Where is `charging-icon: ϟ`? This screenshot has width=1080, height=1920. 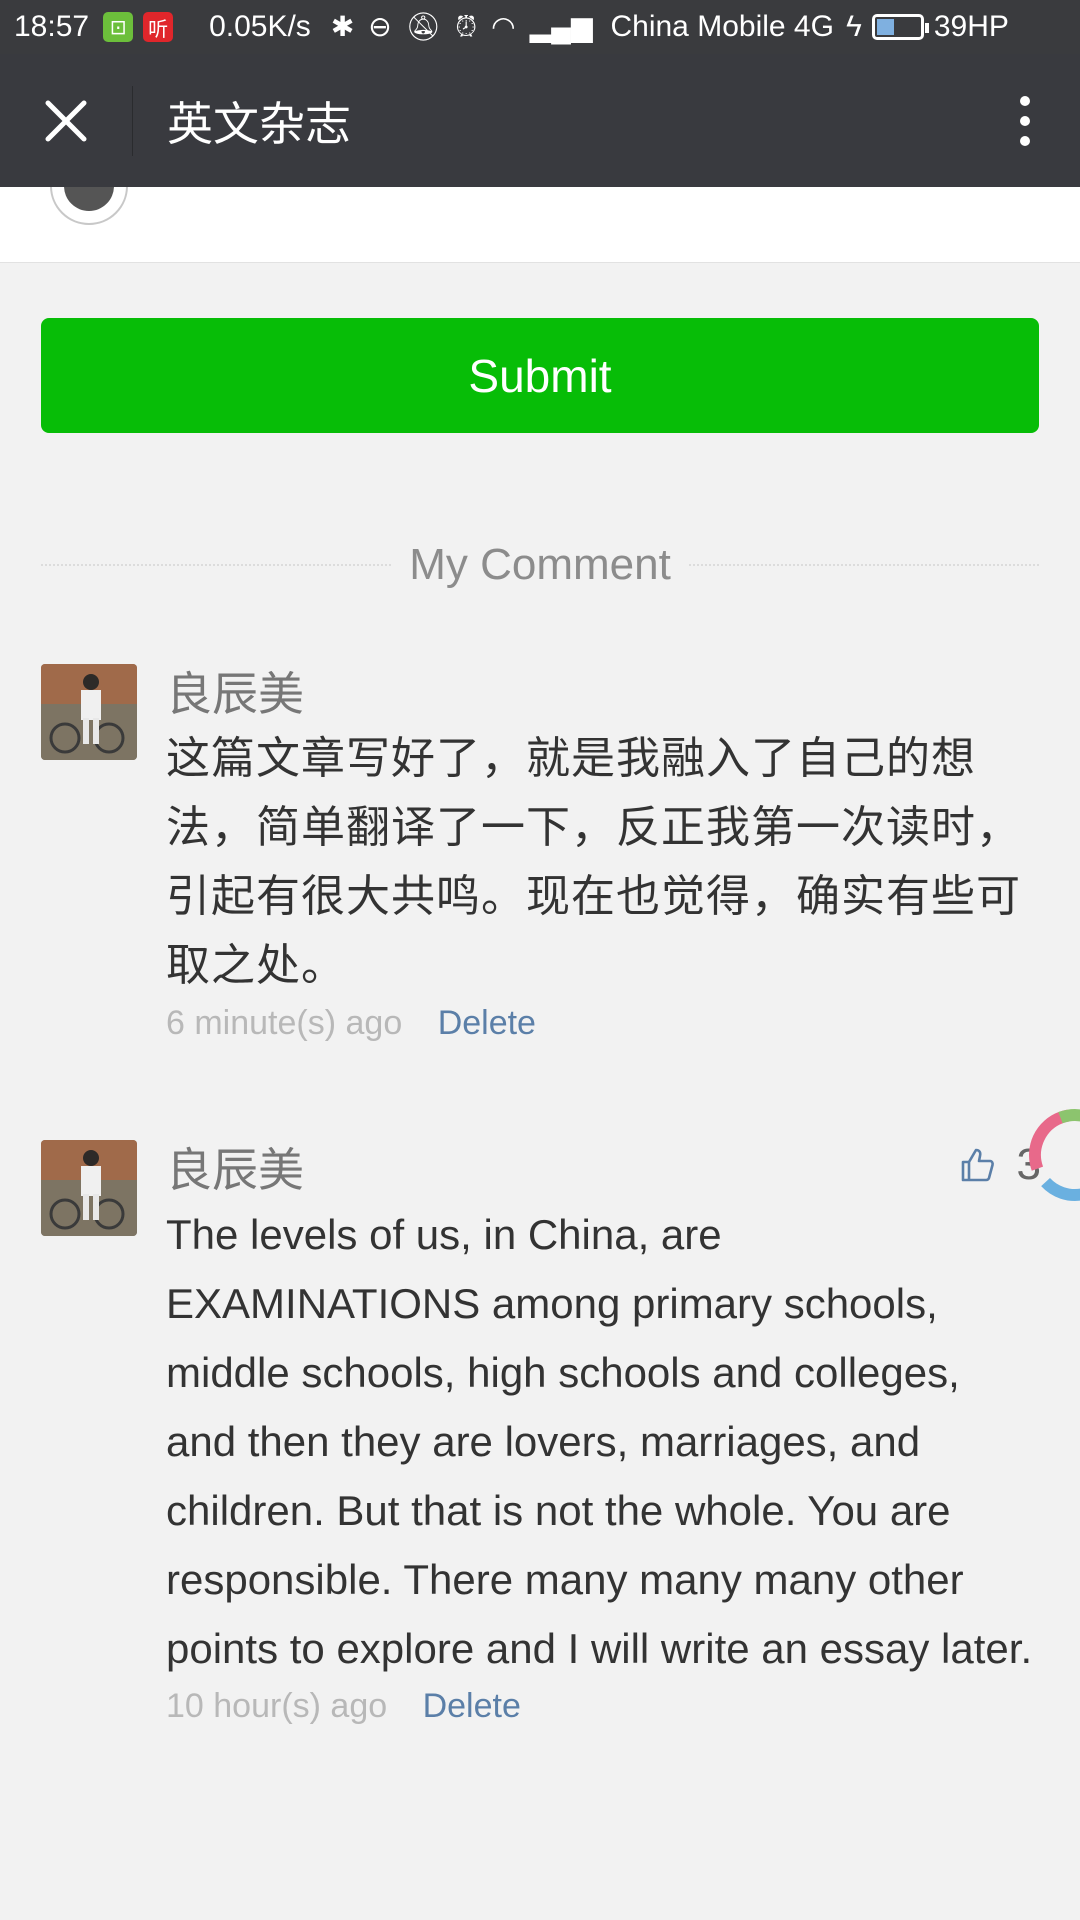 charging-icon: ϟ is located at coordinates (853, 26).